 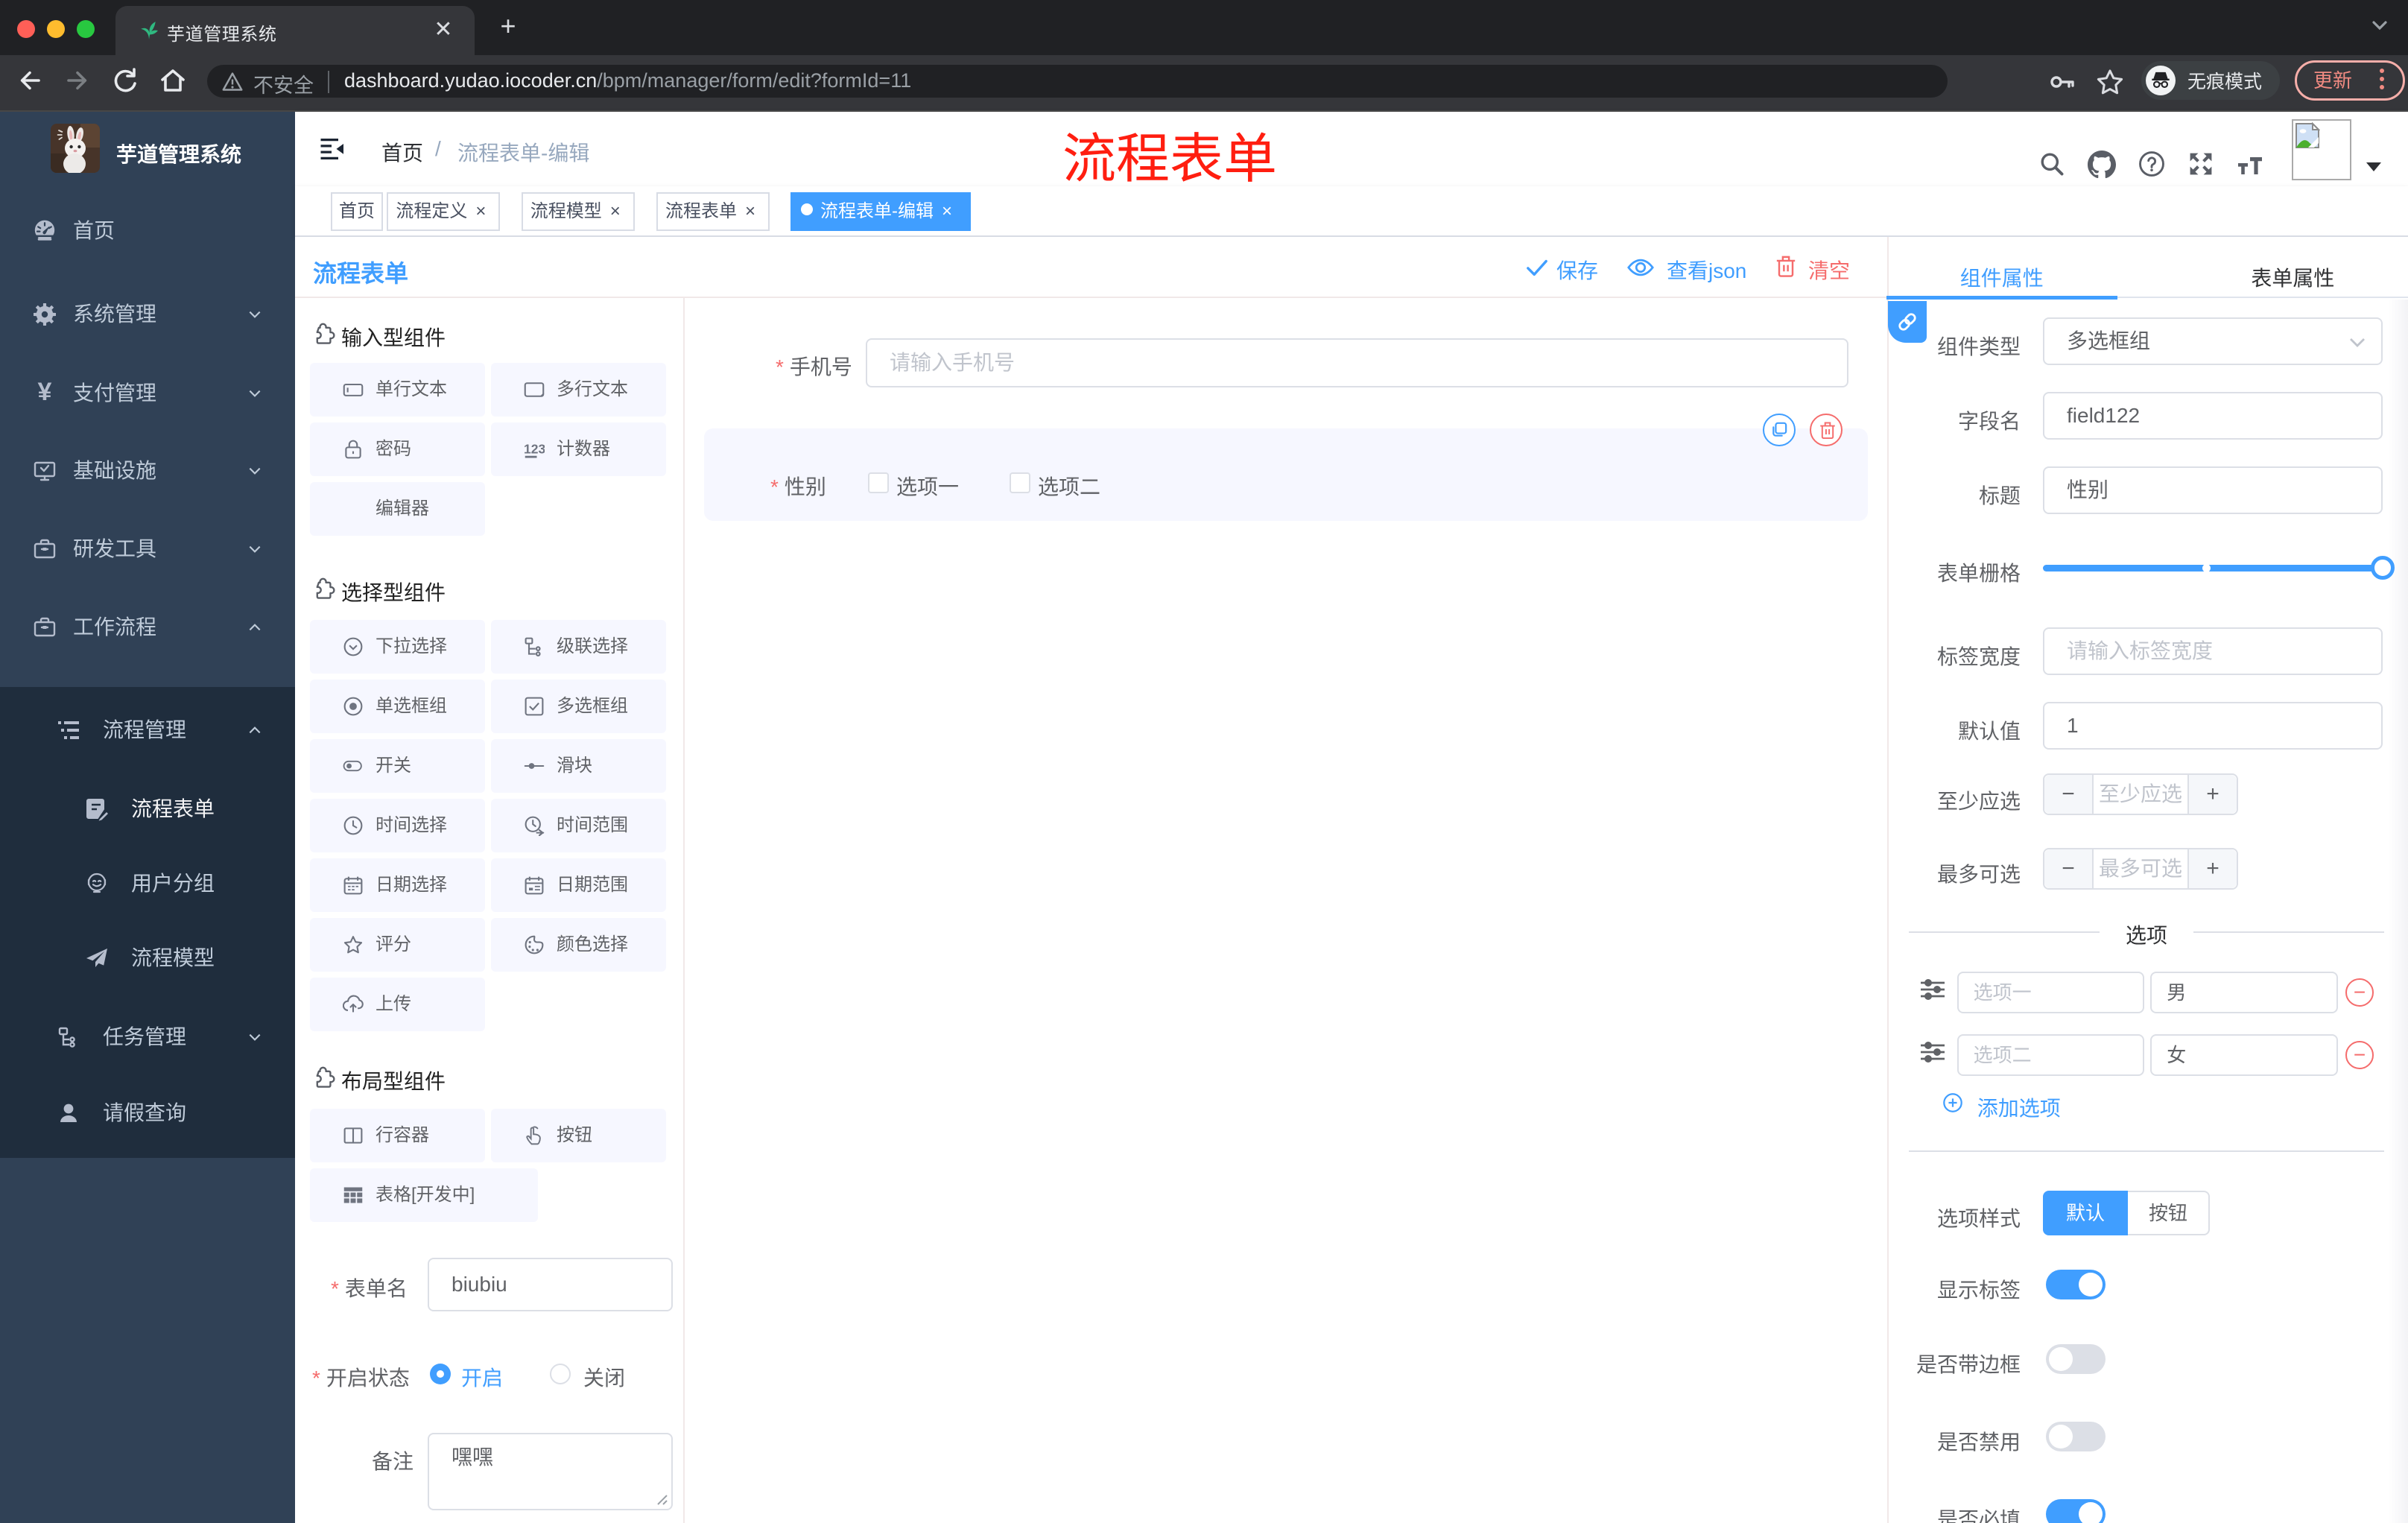 What do you see at coordinates (534, 448) in the screenshot?
I see `svg-text: 123` at bounding box center [534, 448].